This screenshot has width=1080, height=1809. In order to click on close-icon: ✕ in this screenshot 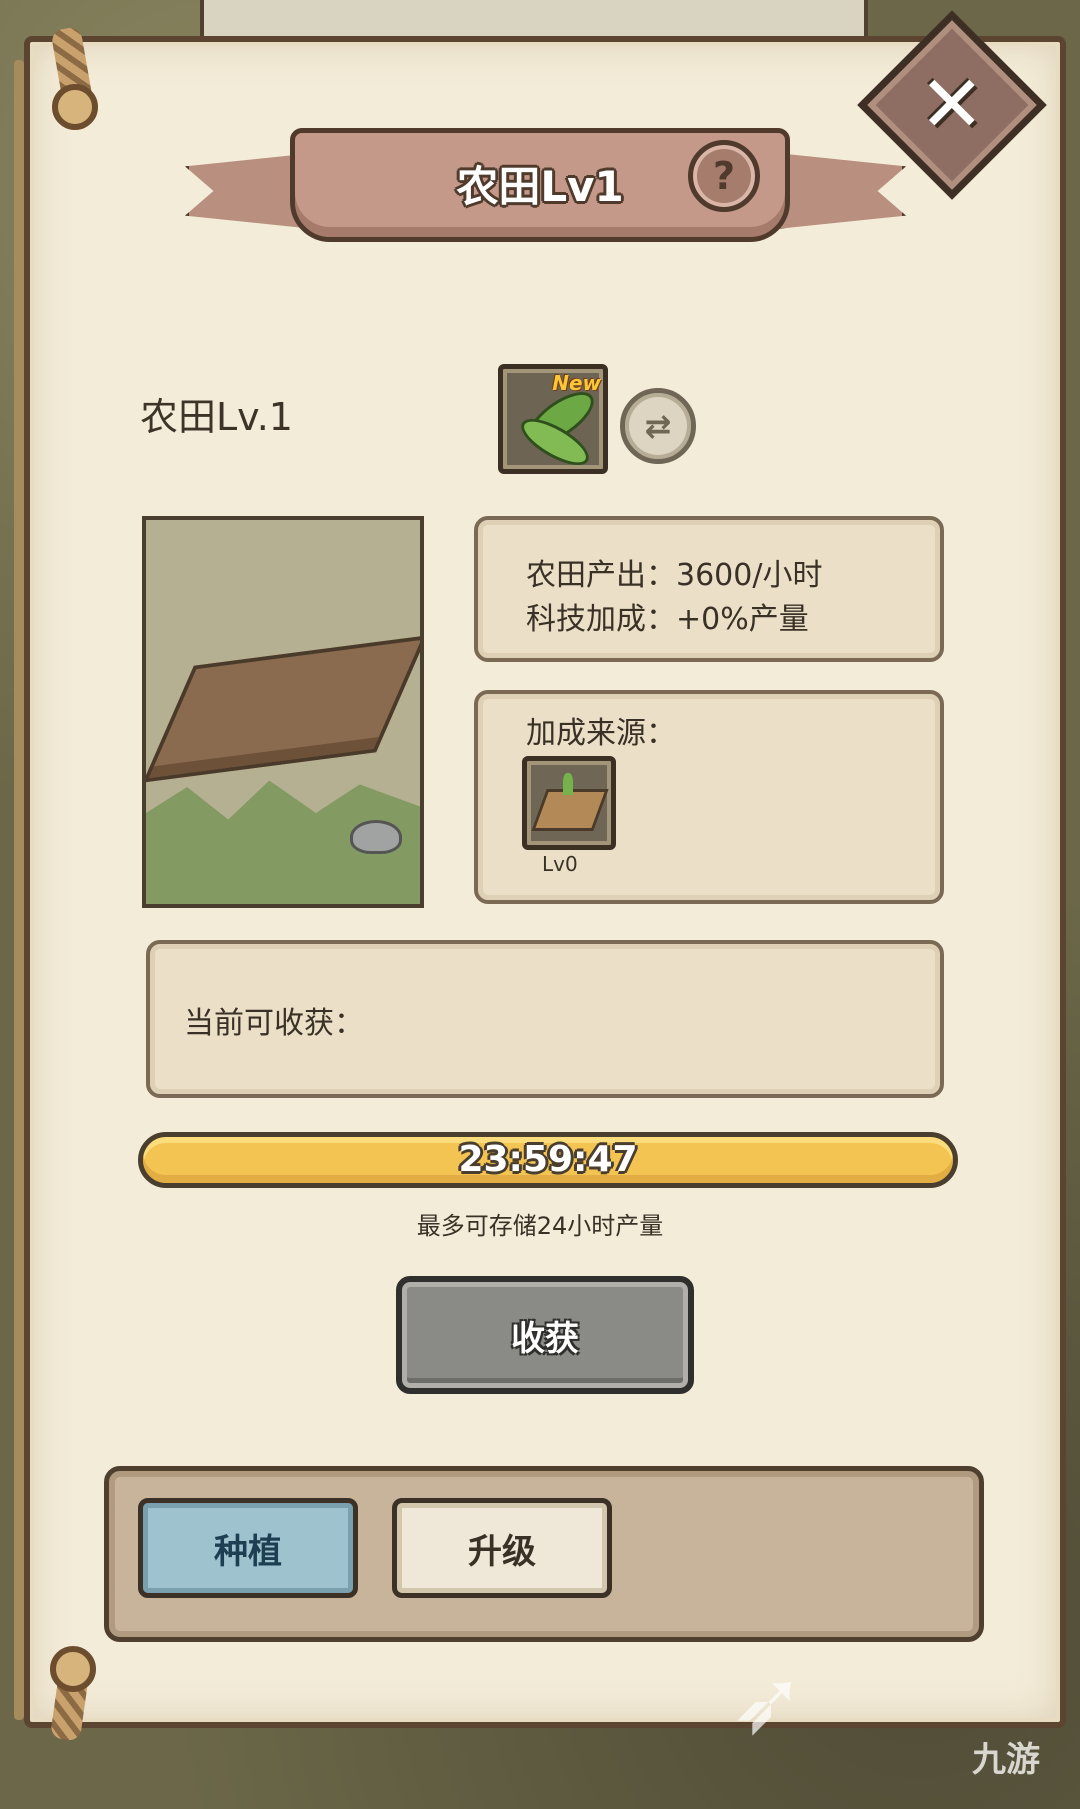, I will do `click(952, 104)`.